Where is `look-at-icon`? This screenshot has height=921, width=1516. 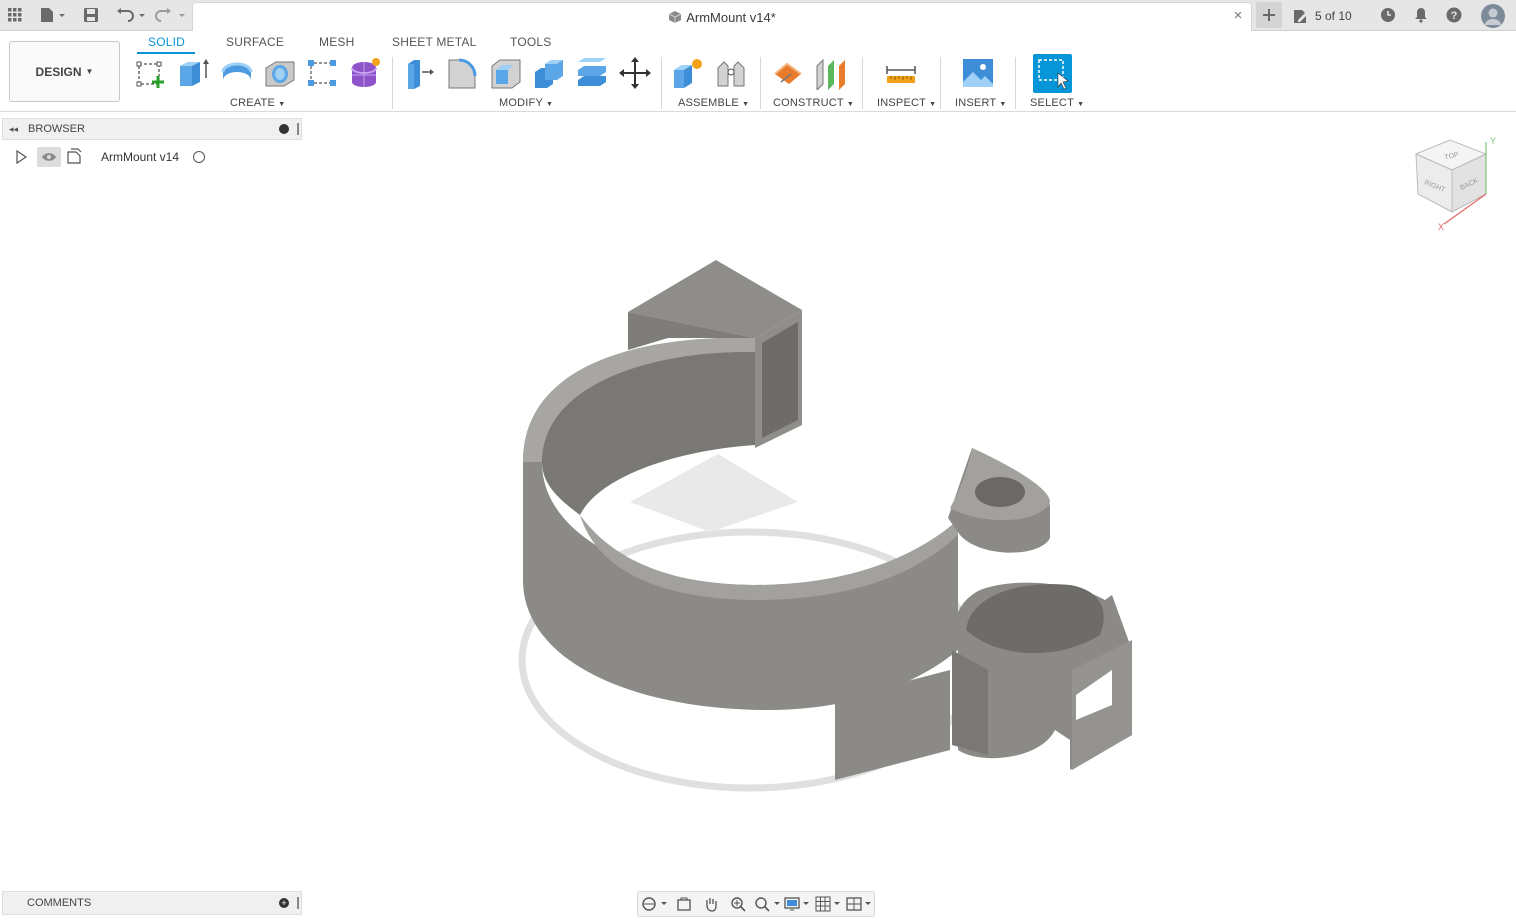
look-at-icon is located at coordinates (684, 904).